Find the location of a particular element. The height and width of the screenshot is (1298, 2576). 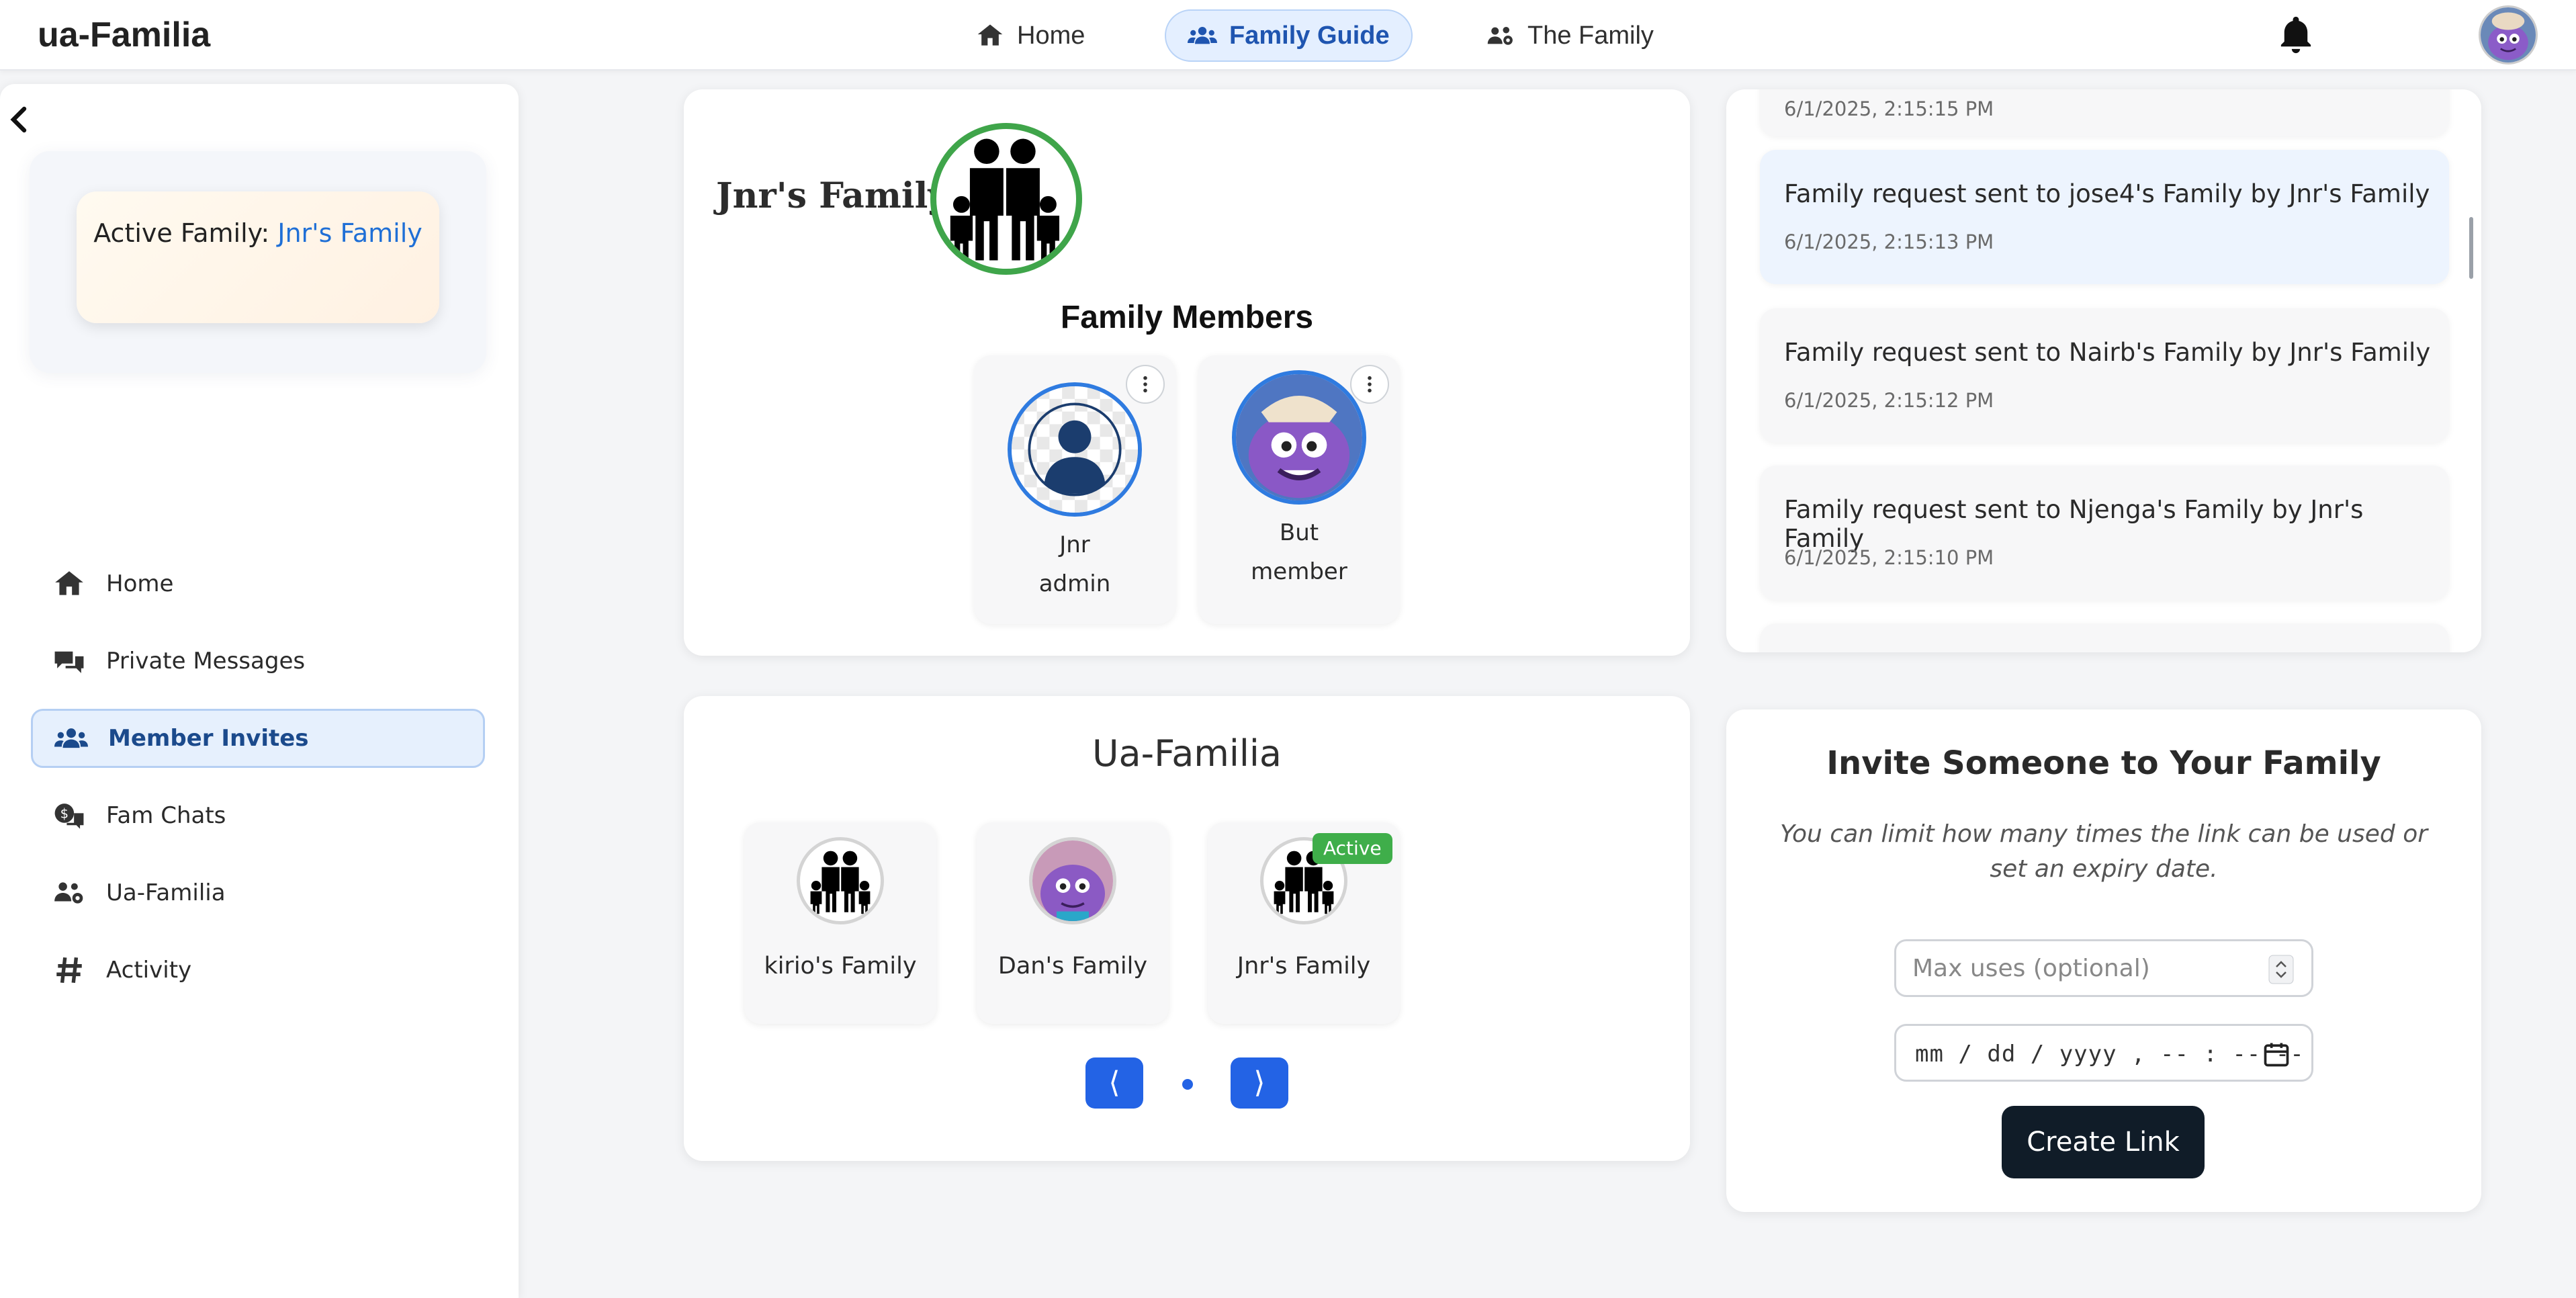

nav-the-family-label: The Family is located at coordinates (1590, 35).